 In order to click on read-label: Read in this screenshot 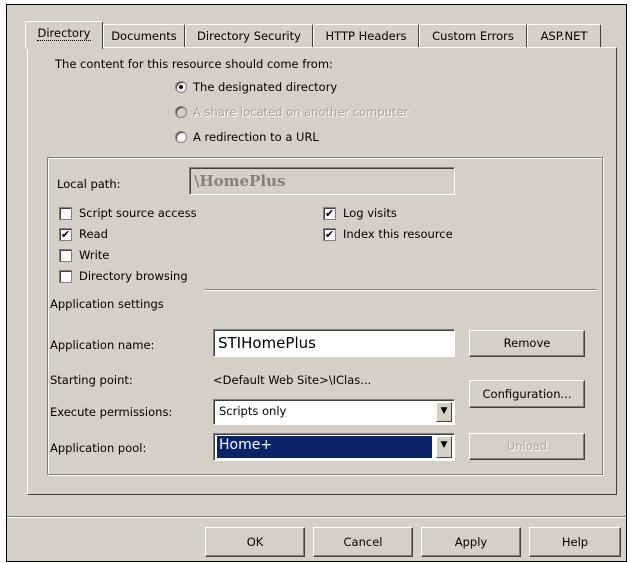, I will do `click(93, 234)`.